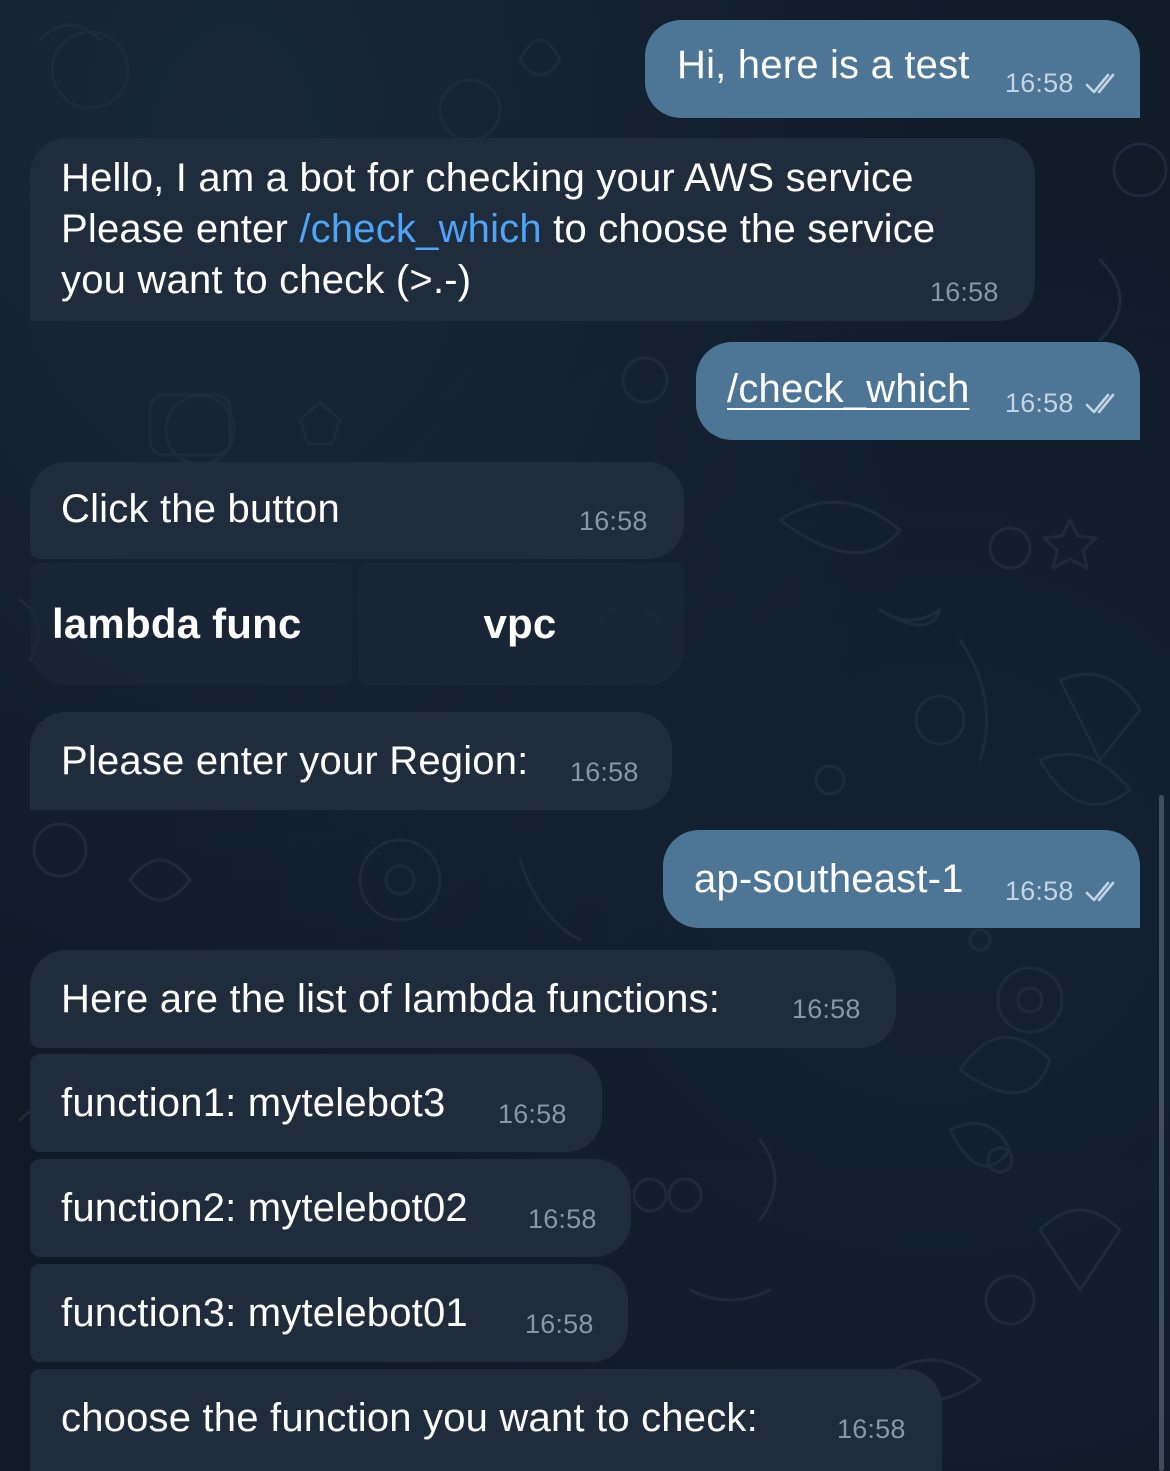 Image resolution: width=1170 pixels, height=1471 pixels. What do you see at coordinates (409, 1418) in the screenshot?
I see `message-text: choose the function you want to check:` at bounding box center [409, 1418].